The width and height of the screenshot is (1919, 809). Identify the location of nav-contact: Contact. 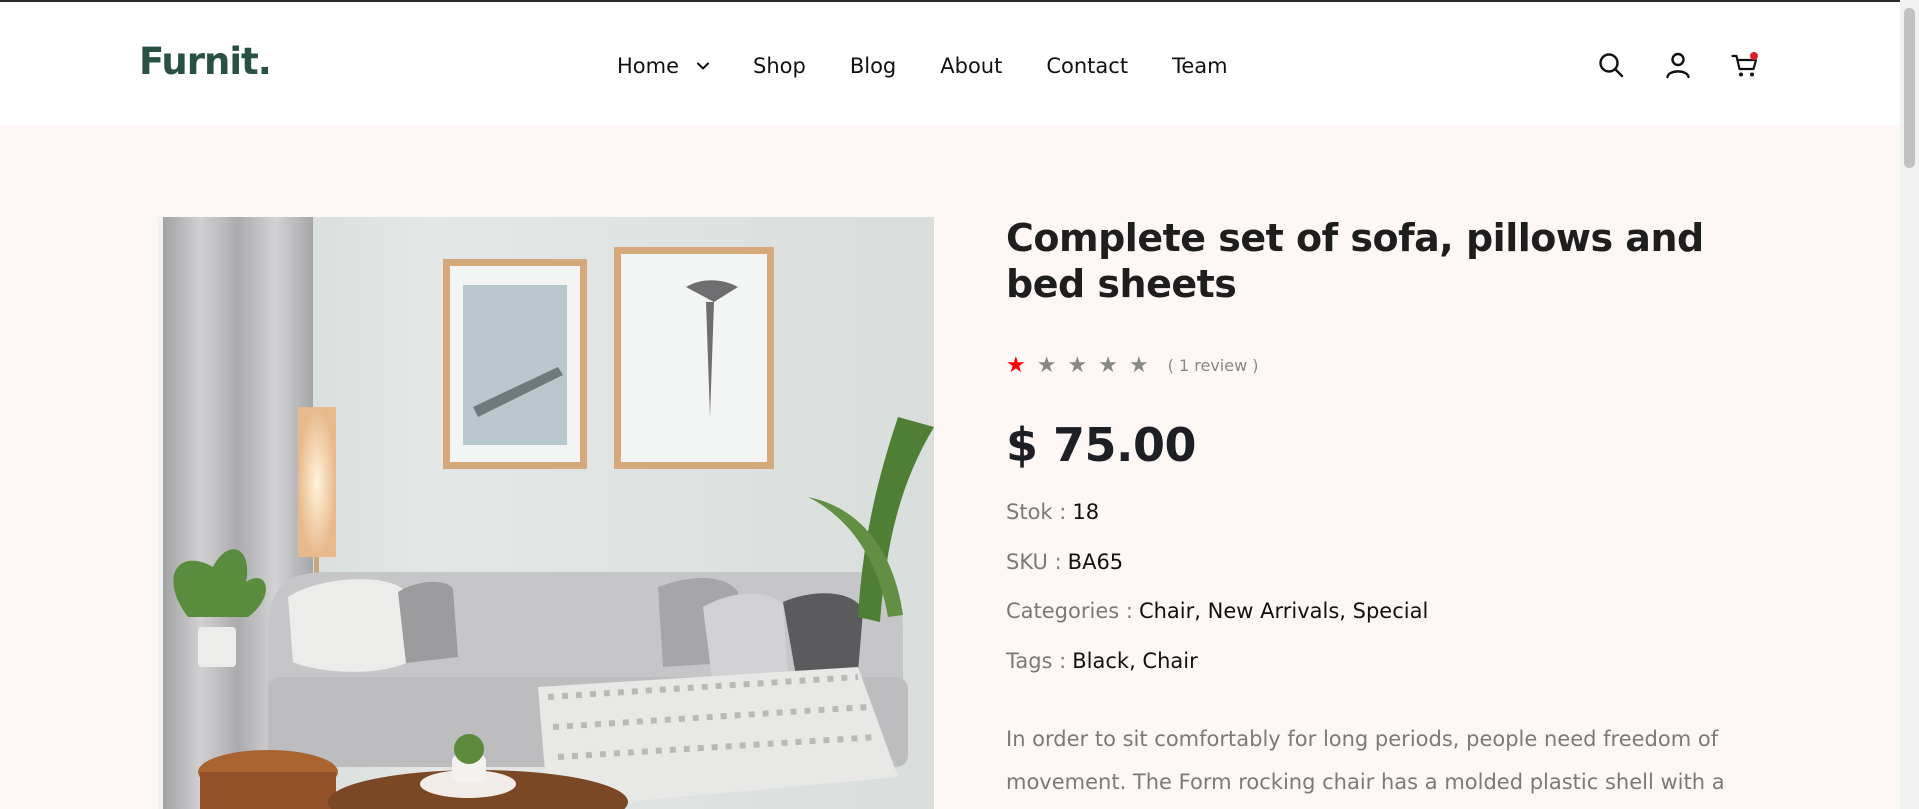
(1087, 66).